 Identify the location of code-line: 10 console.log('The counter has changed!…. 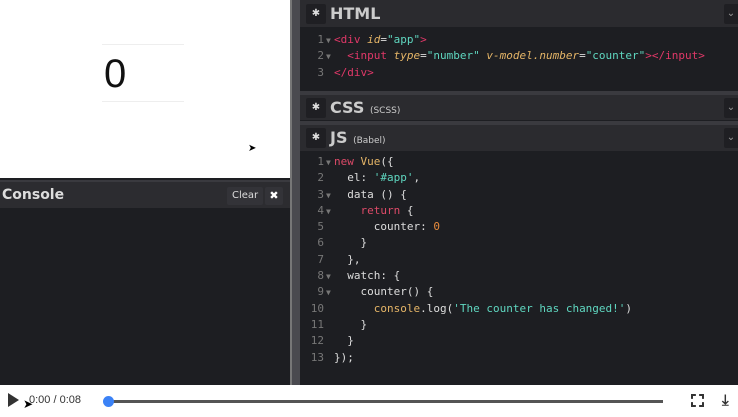
(519, 309).